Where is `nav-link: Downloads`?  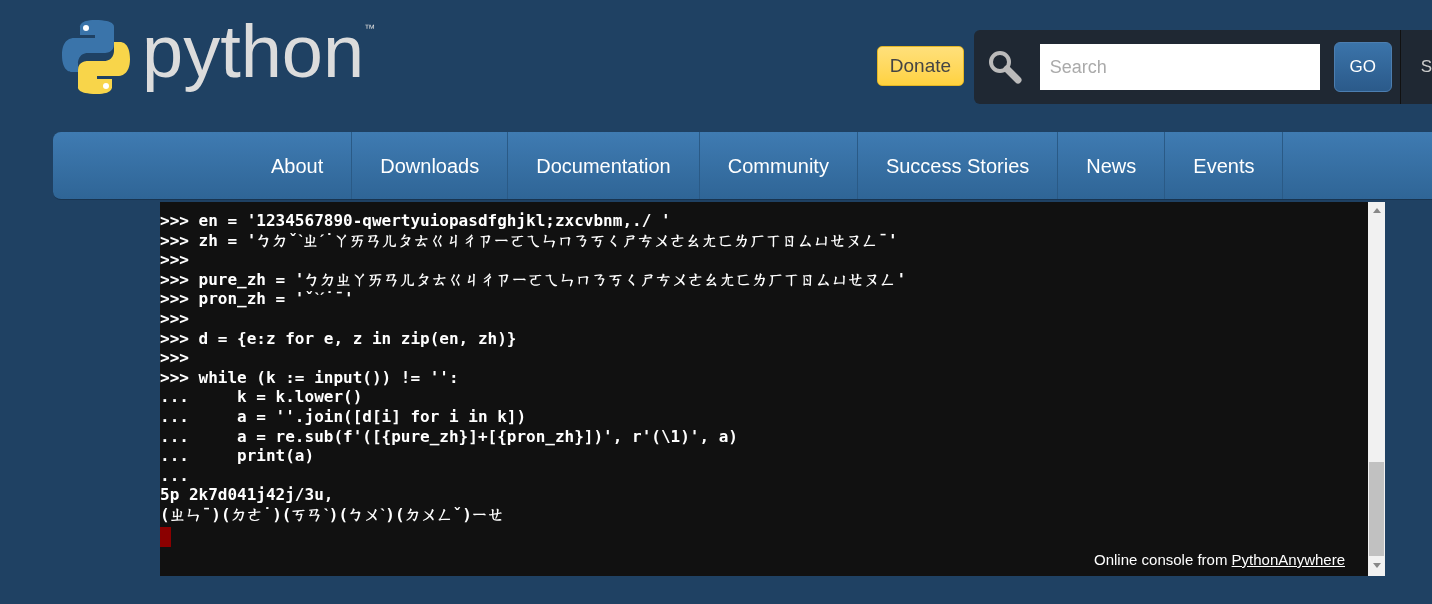 nav-link: Downloads is located at coordinates (430, 165).